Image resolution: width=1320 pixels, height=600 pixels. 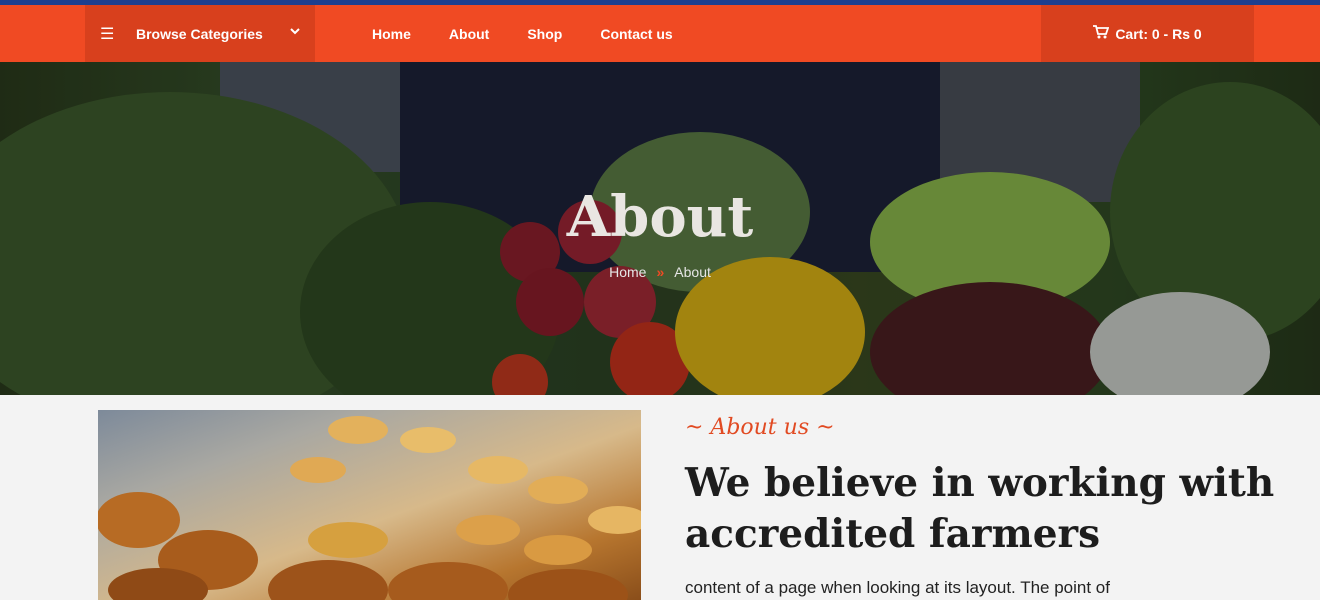 I want to click on page-title: About, so click(x=660, y=217).